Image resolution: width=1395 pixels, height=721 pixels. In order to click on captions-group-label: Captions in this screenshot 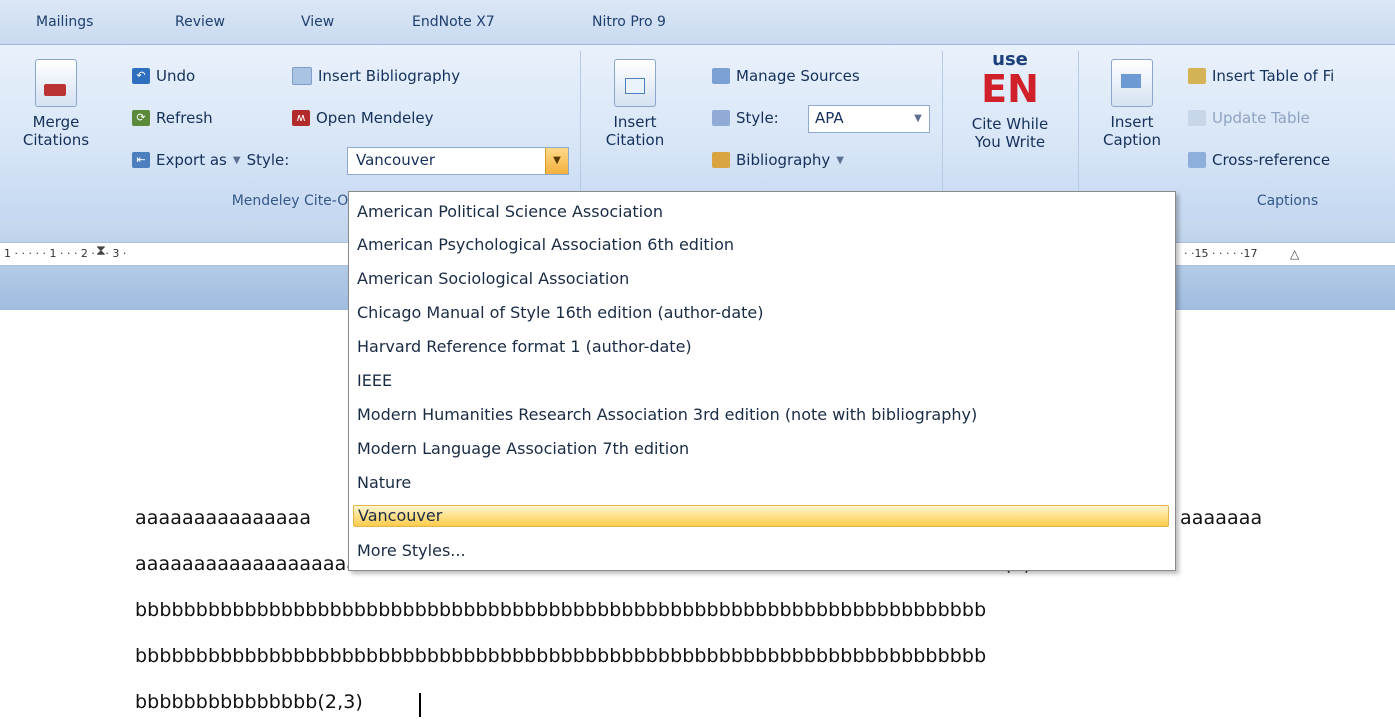, I will do `click(1287, 201)`.